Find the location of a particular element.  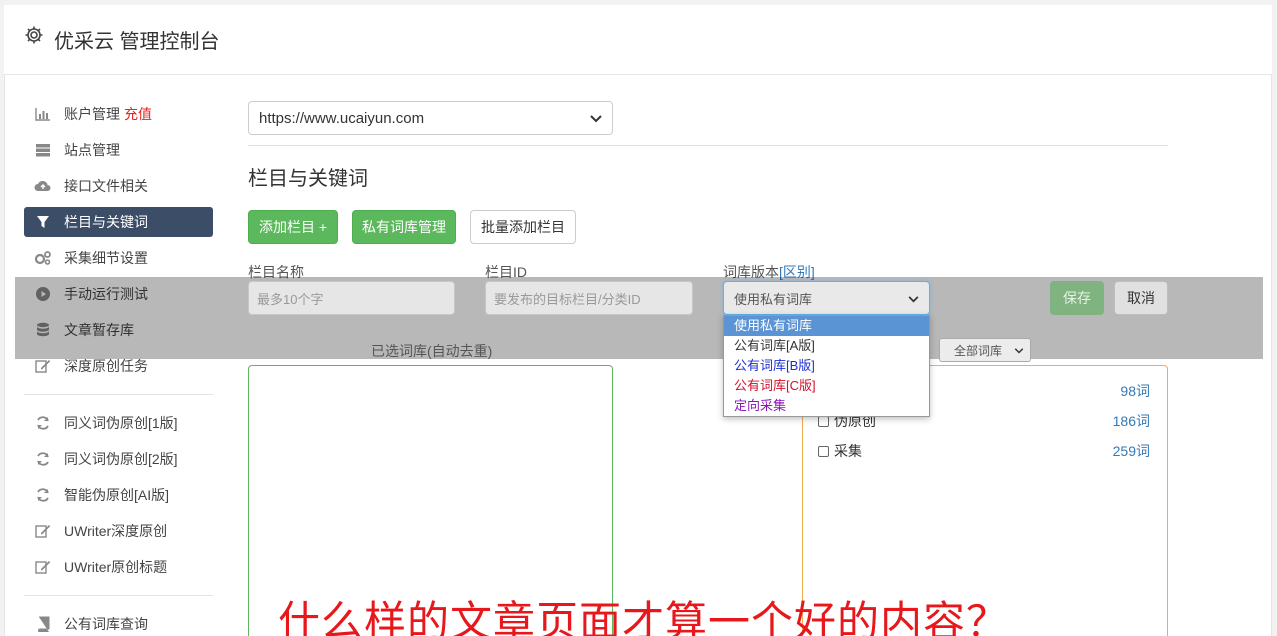

lib-name: 采集 is located at coordinates (848, 451).